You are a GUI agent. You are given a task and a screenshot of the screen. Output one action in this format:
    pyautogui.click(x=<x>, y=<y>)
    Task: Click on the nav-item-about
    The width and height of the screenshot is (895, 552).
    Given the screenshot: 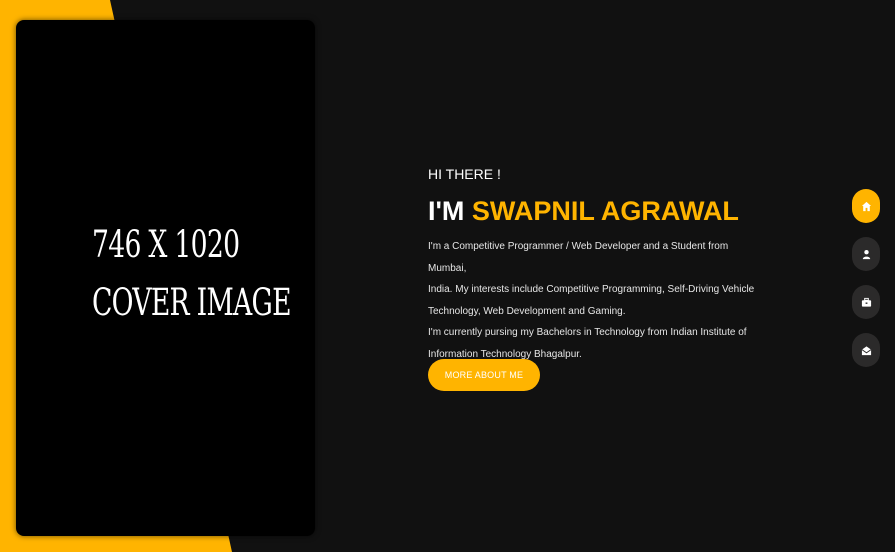 What is the action you would take?
    pyautogui.click(x=866, y=254)
    